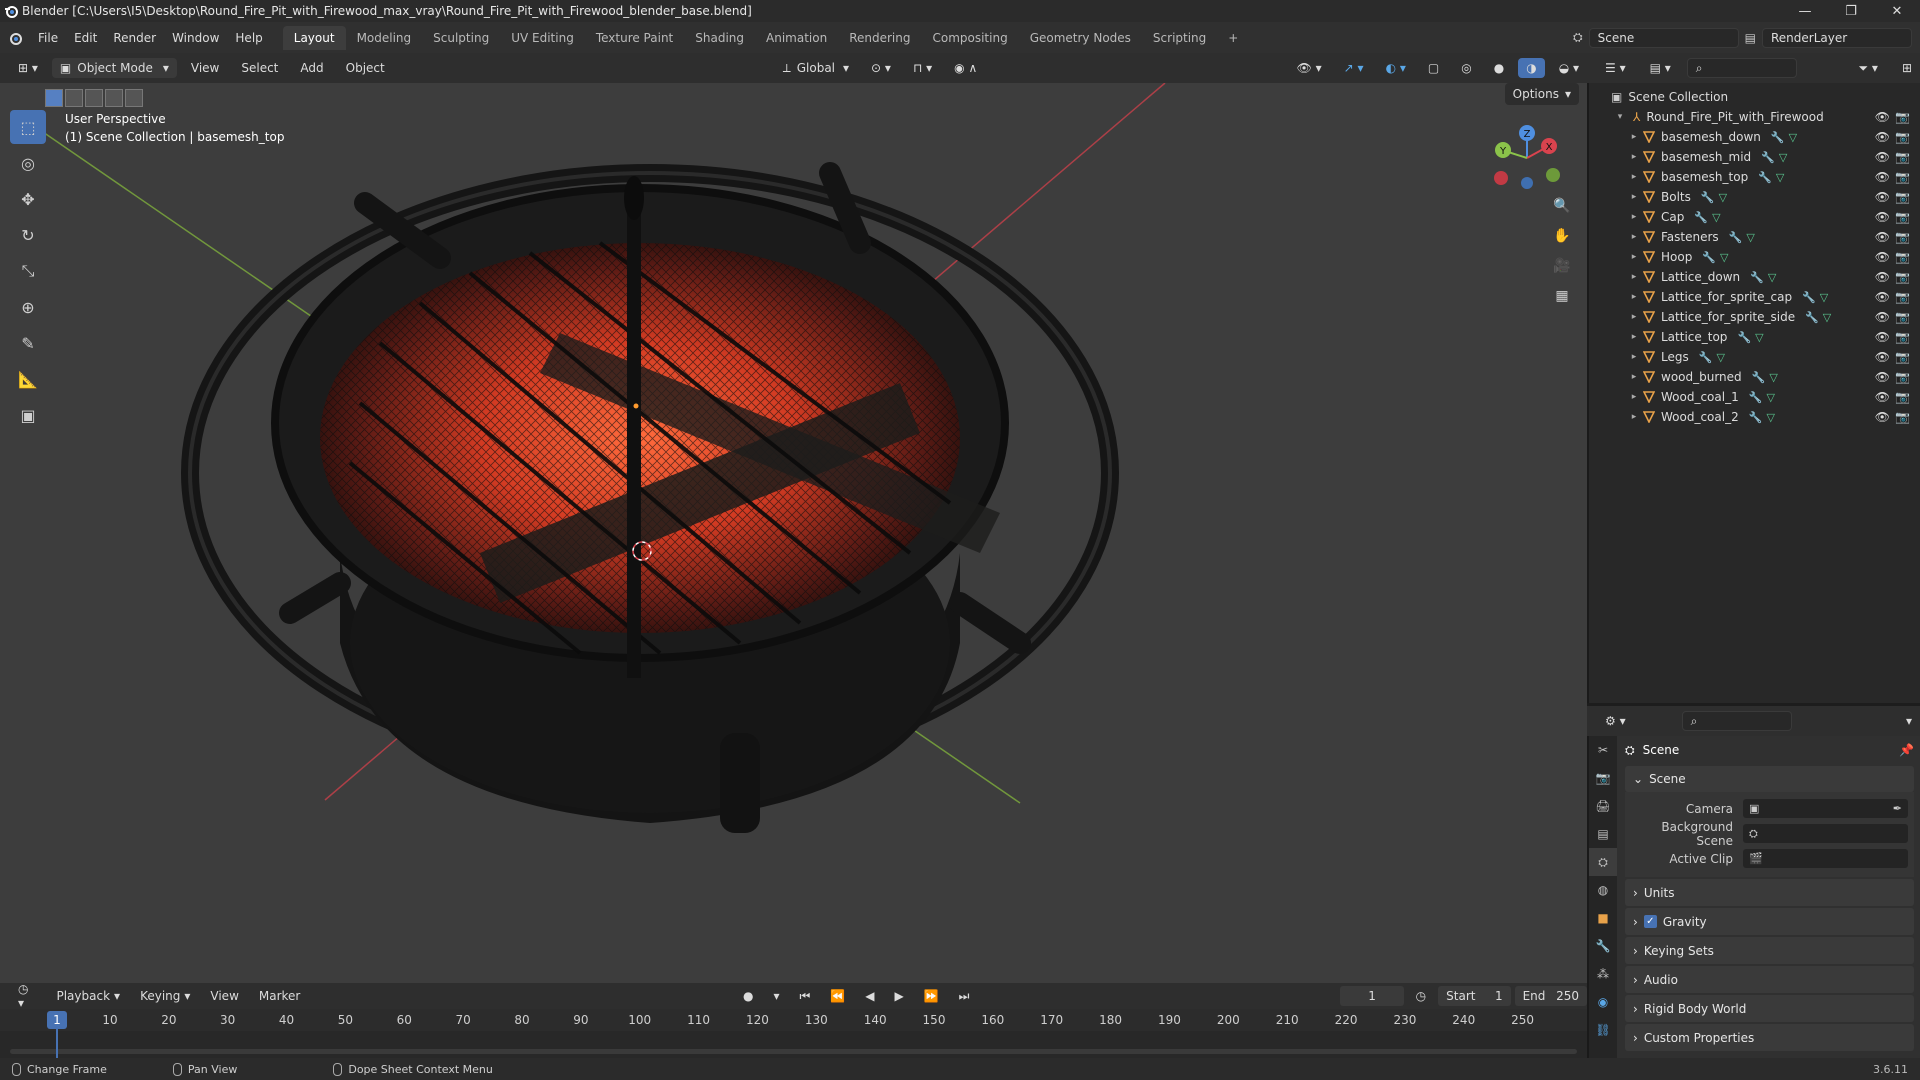 The width and height of the screenshot is (1920, 1080). What do you see at coordinates (134, 38) in the screenshot?
I see `menu-render: Render` at bounding box center [134, 38].